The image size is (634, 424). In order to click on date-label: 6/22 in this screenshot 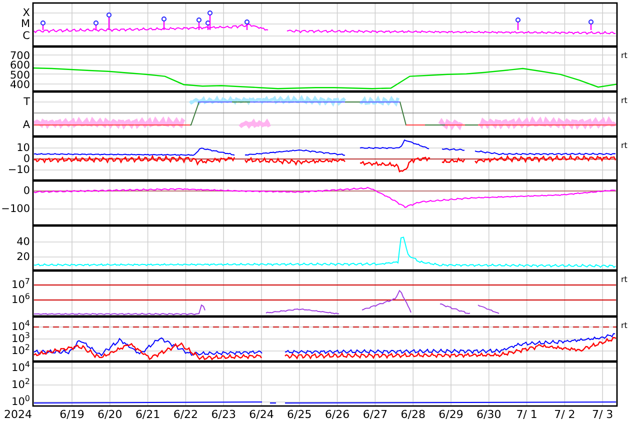, I will do `click(186, 415)`.